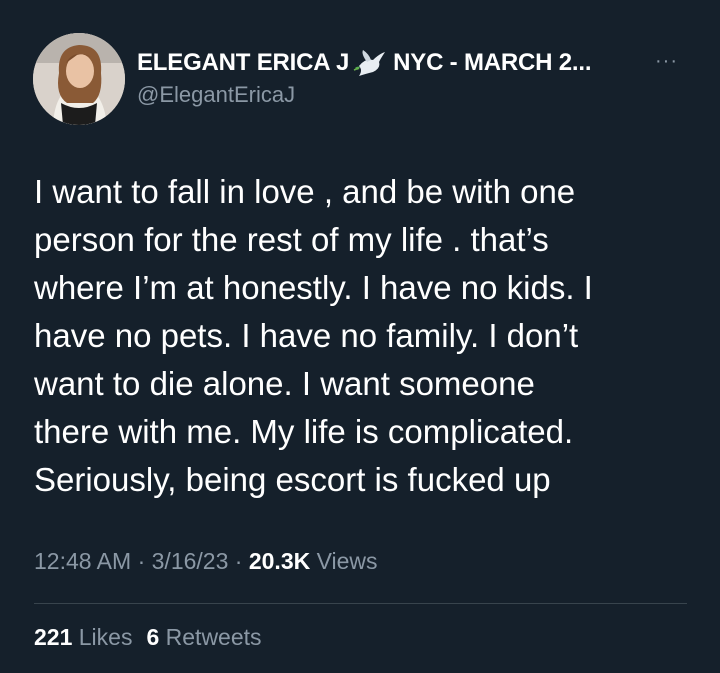 Image resolution: width=720 pixels, height=673 pixels. I want to click on author-handle: @ElegantEricaJ, so click(216, 95).